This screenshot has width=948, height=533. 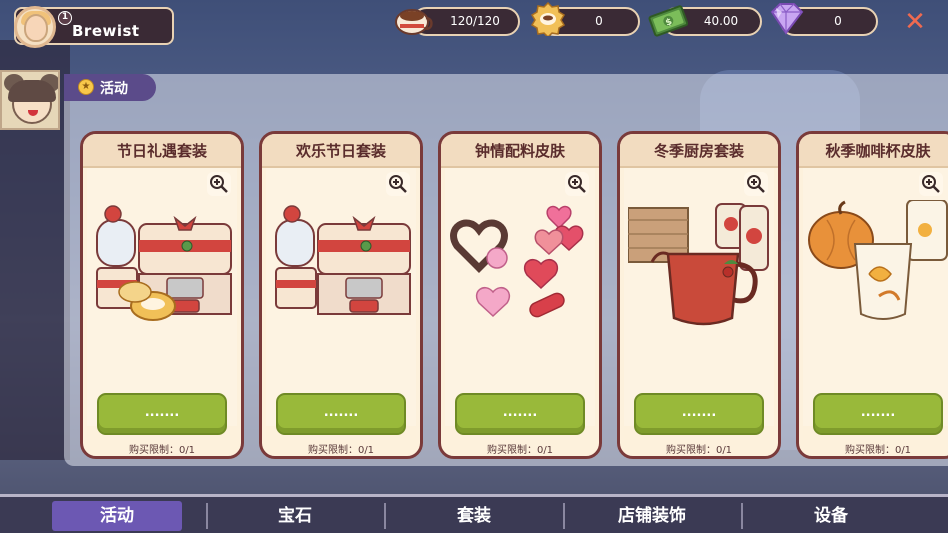 I want to click on bundle-card: 欢乐节日套装 ....... 购买限制：0/1, so click(x=341, y=295).